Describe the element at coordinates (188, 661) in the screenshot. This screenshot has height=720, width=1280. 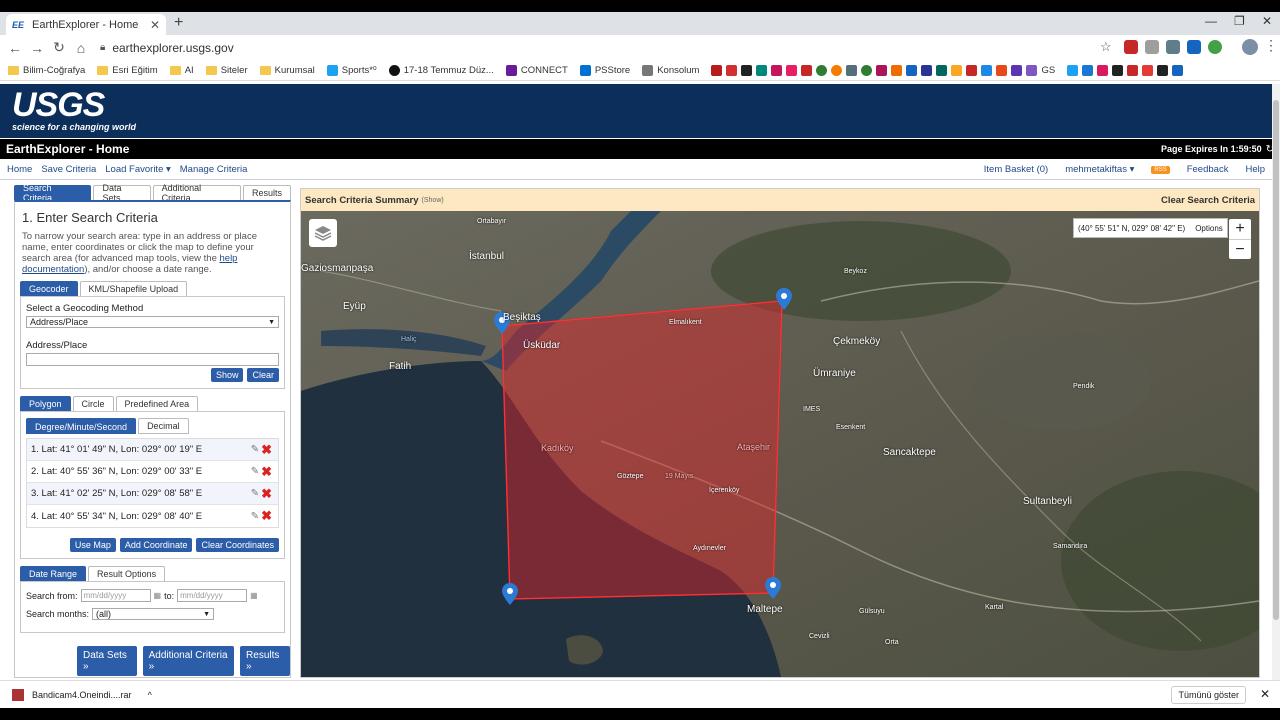
I see `additional-criteria-button: Additional Criteria »` at that location.